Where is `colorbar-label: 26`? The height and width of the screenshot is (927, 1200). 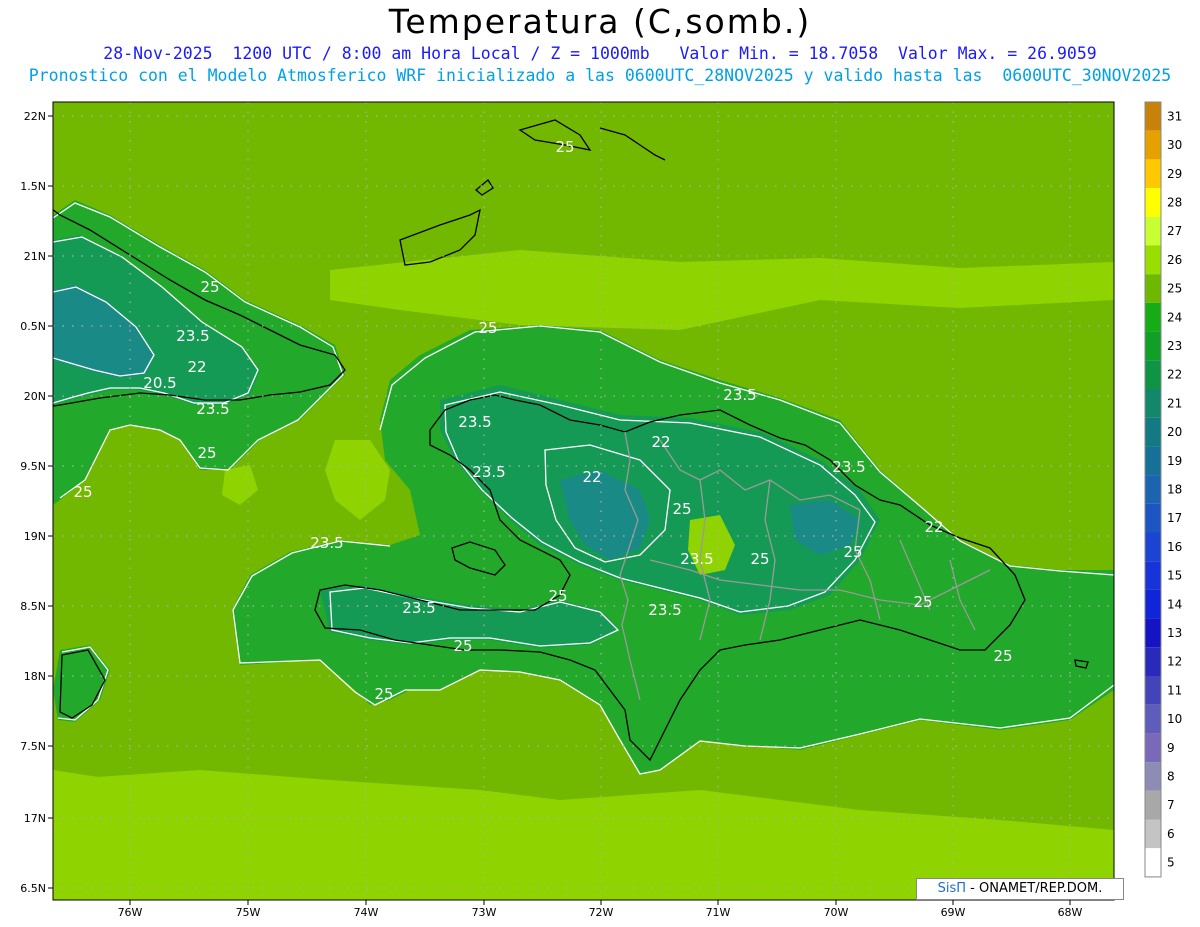 colorbar-label: 26 is located at coordinates (1174, 260).